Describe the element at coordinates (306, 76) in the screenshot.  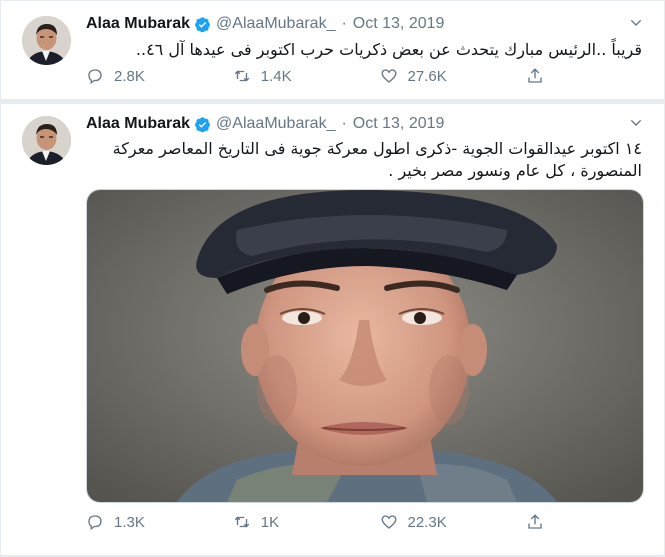
I see `retweet-button: 1.4K` at that location.